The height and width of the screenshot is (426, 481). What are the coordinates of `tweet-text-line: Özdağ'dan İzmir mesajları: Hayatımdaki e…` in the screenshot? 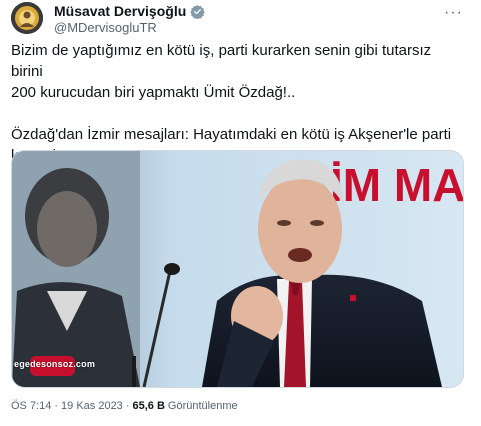 It's located at (231, 134).